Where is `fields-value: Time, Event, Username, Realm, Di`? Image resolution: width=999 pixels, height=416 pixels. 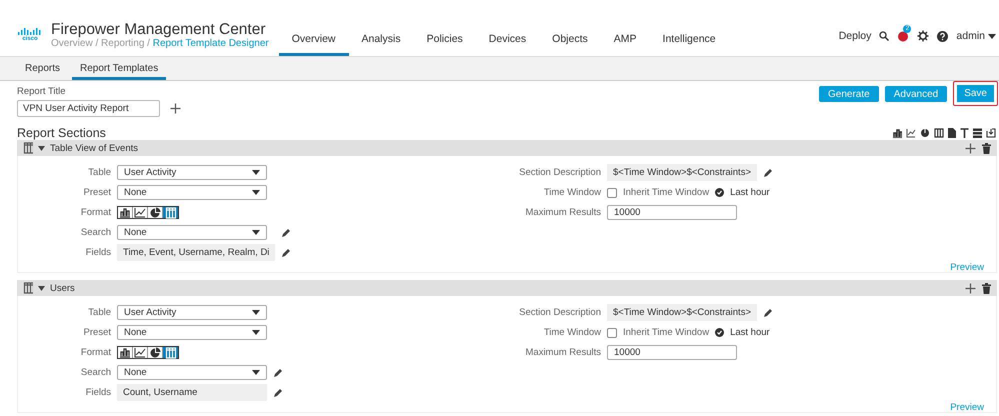 fields-value: Time, Event, Username, Realm, Di is located at coordinates (196, 252).